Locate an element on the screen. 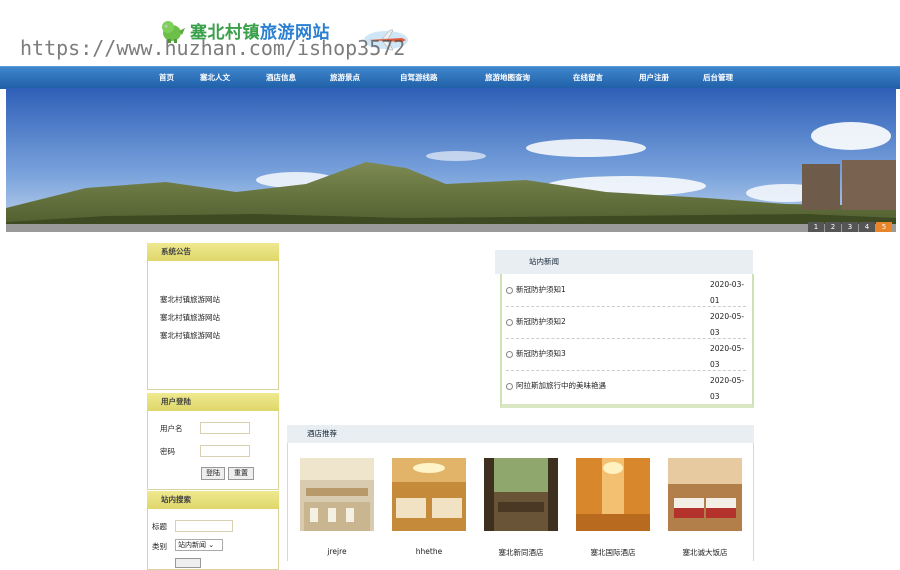 The image size is (900, 570). login-title: 用户登陆 is located at coordinates (213, 402).